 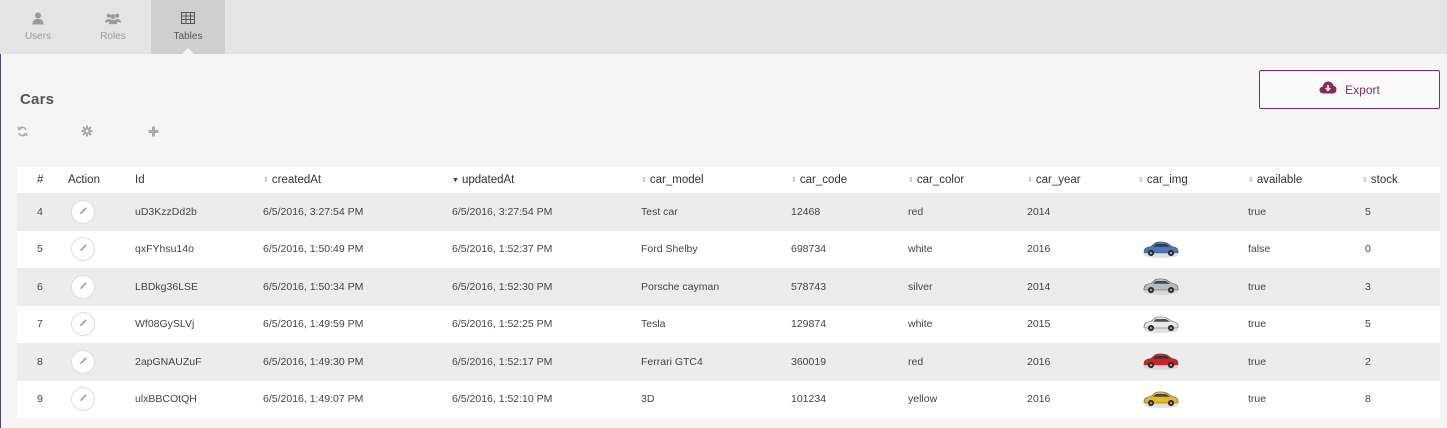 I want to click on cell-createdat: 6/5/2016, 1:49:30 PM, so click(x=313, y=361).